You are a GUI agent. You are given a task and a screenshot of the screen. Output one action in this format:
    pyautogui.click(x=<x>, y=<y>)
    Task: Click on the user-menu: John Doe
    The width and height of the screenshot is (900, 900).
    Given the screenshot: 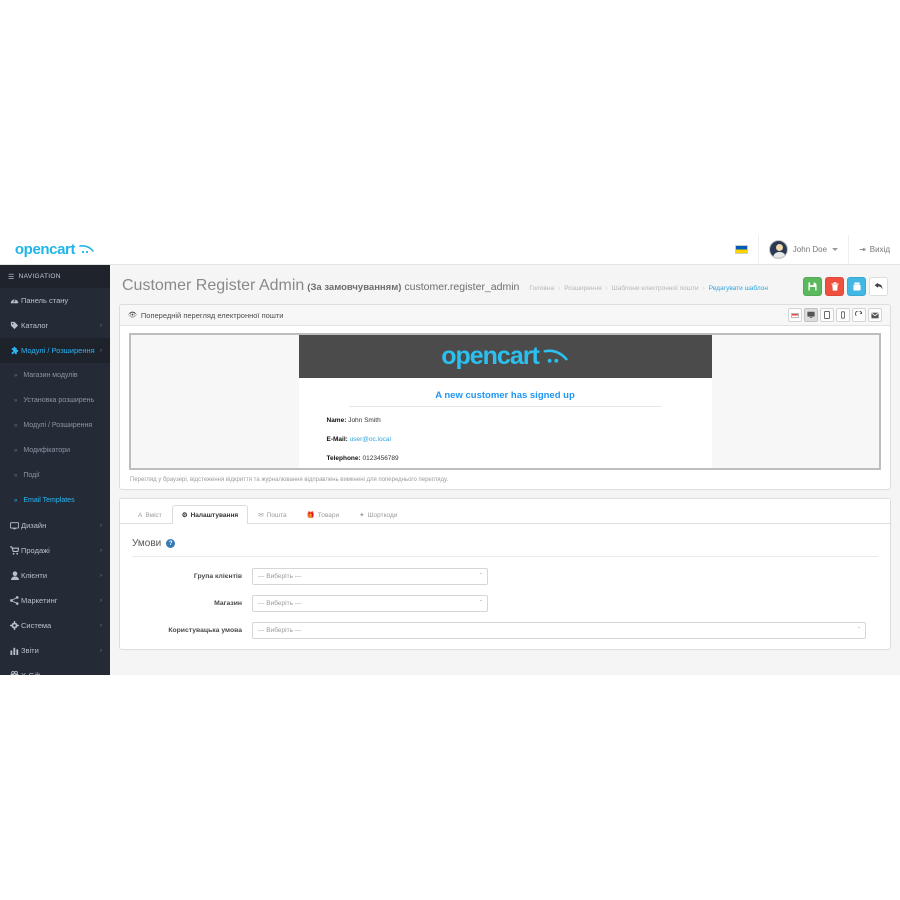 What is the action you would take?
    pyautogui.click(x=802, y=250)
    